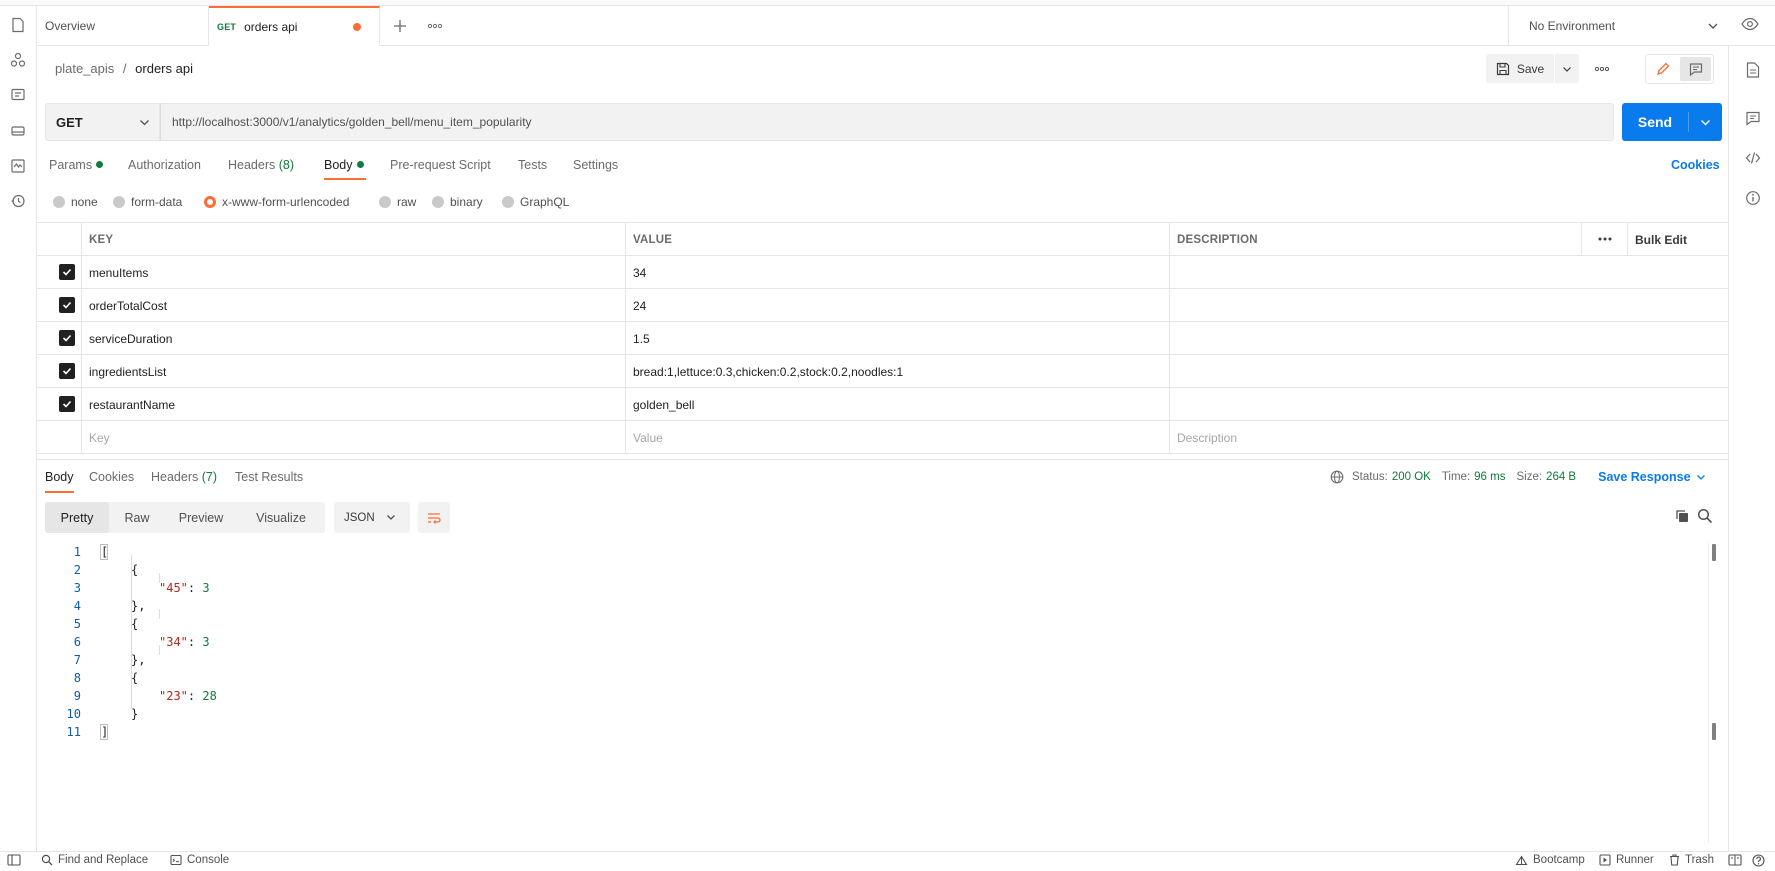  Describe the element at coordinates (1753, 118) in the screenshot. I see `comments-icon` at that location.